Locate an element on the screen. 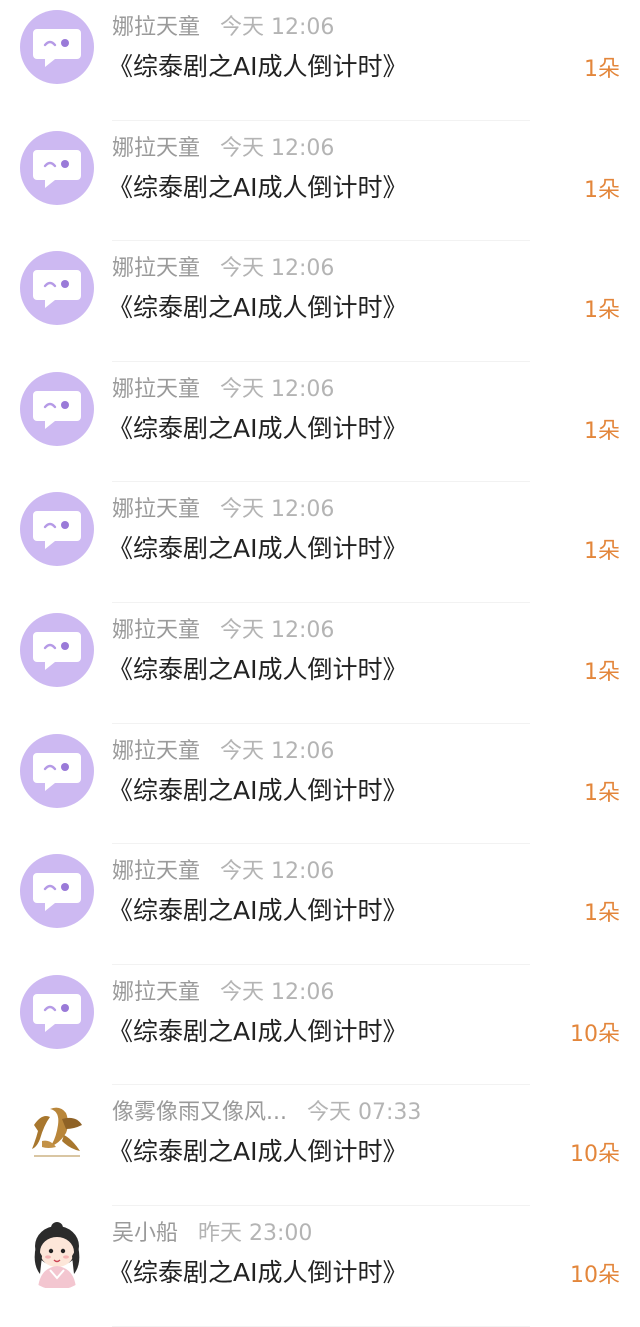 The height and width of the screenshot is (1327, 640). timestamp: 今天 07:33 is located at coordinates (364, 1113).